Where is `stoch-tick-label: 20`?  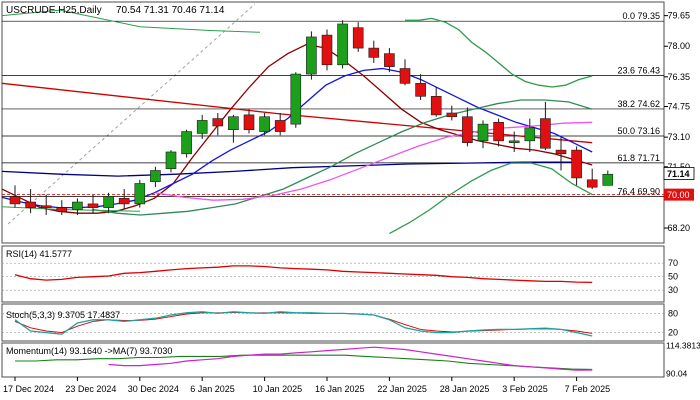 stoch-tick-label: 20 is located at coordinates (673, 333).